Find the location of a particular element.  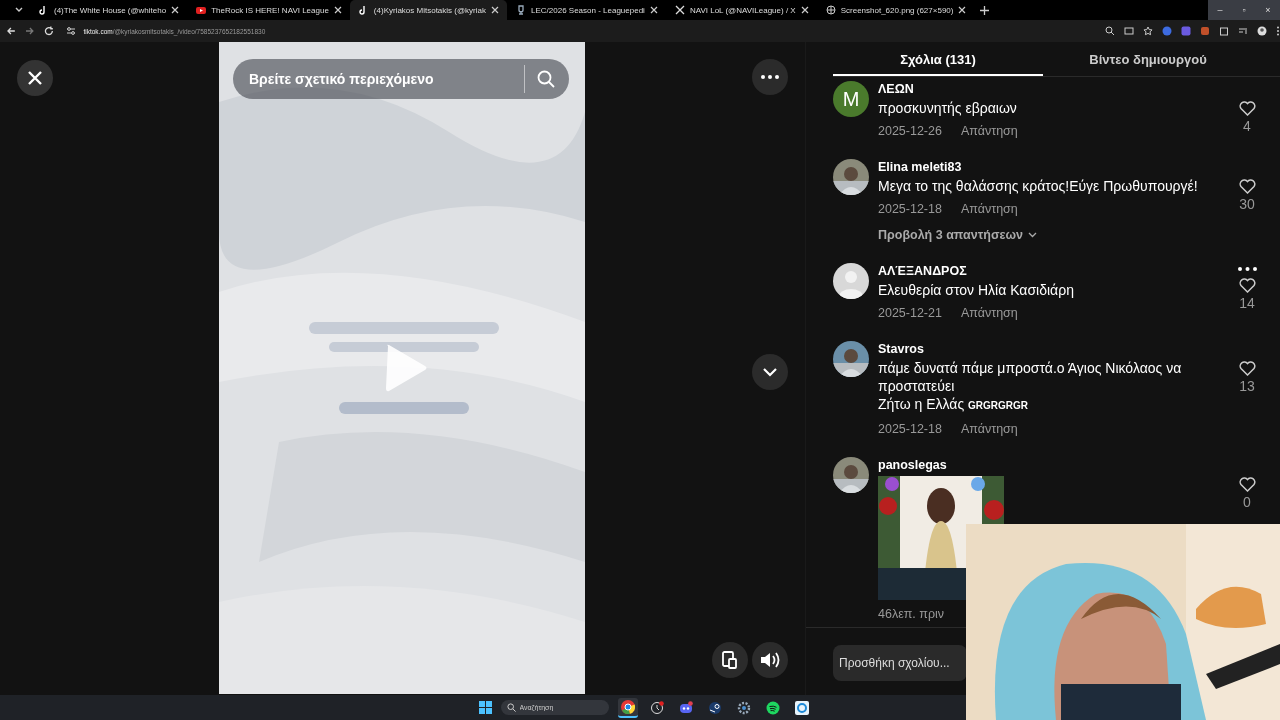

browser-tab: NAVI LoL (@NAVILeague) / X is located at coordinates (741, 10).